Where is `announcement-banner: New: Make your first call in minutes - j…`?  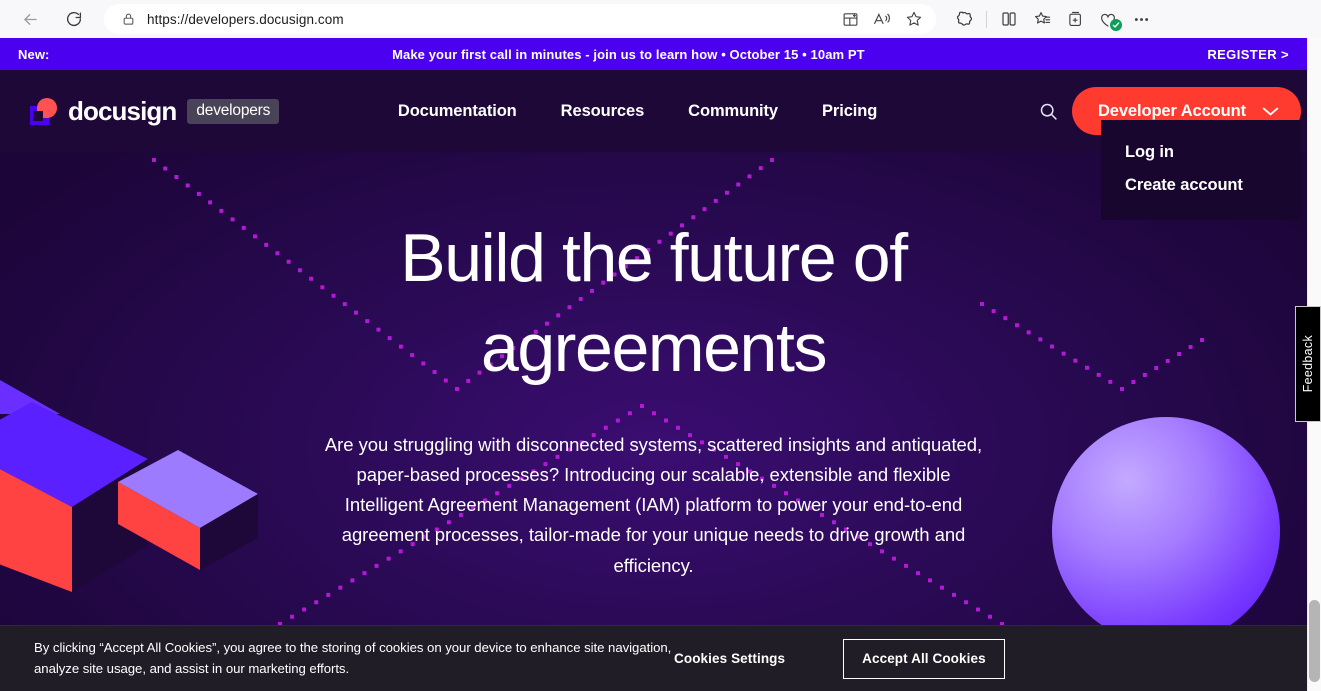
announcement-banner: New: Make your first call in minutes - j… is located at coordinates (653, 54).